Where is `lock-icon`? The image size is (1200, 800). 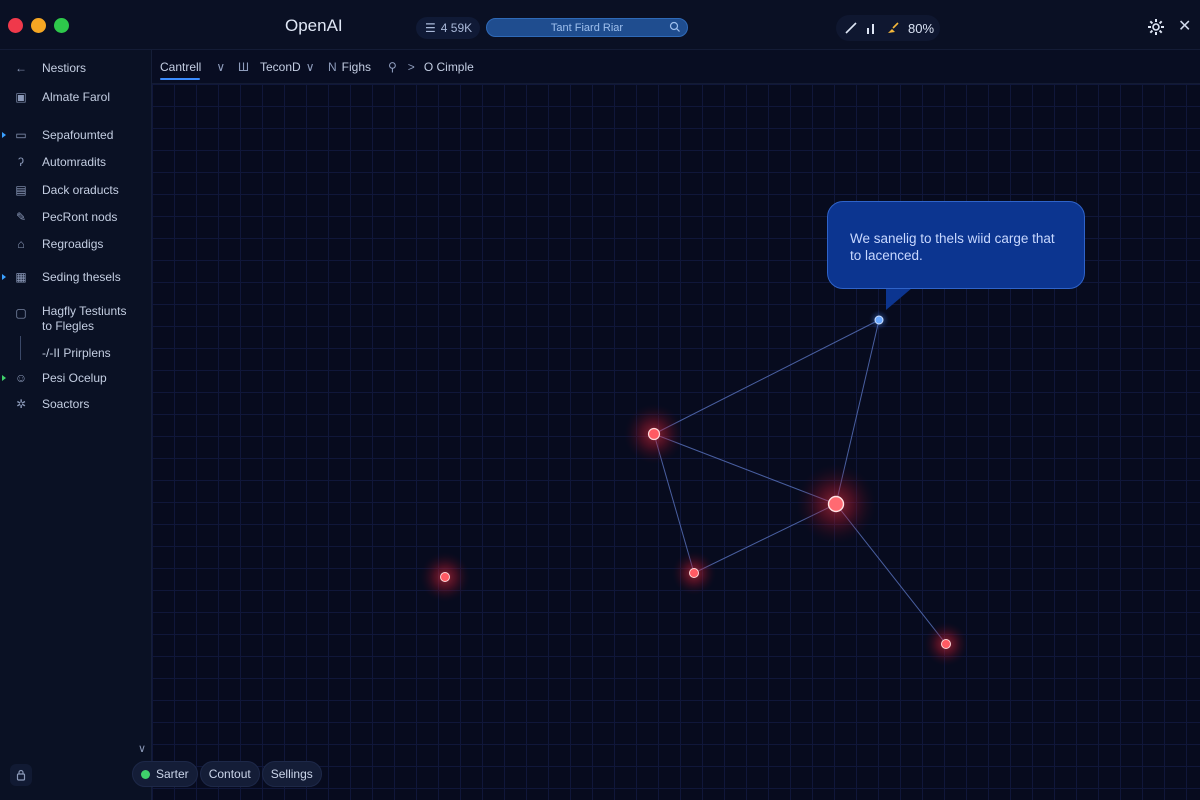
lock-icon is located at coordinates (21, 775).